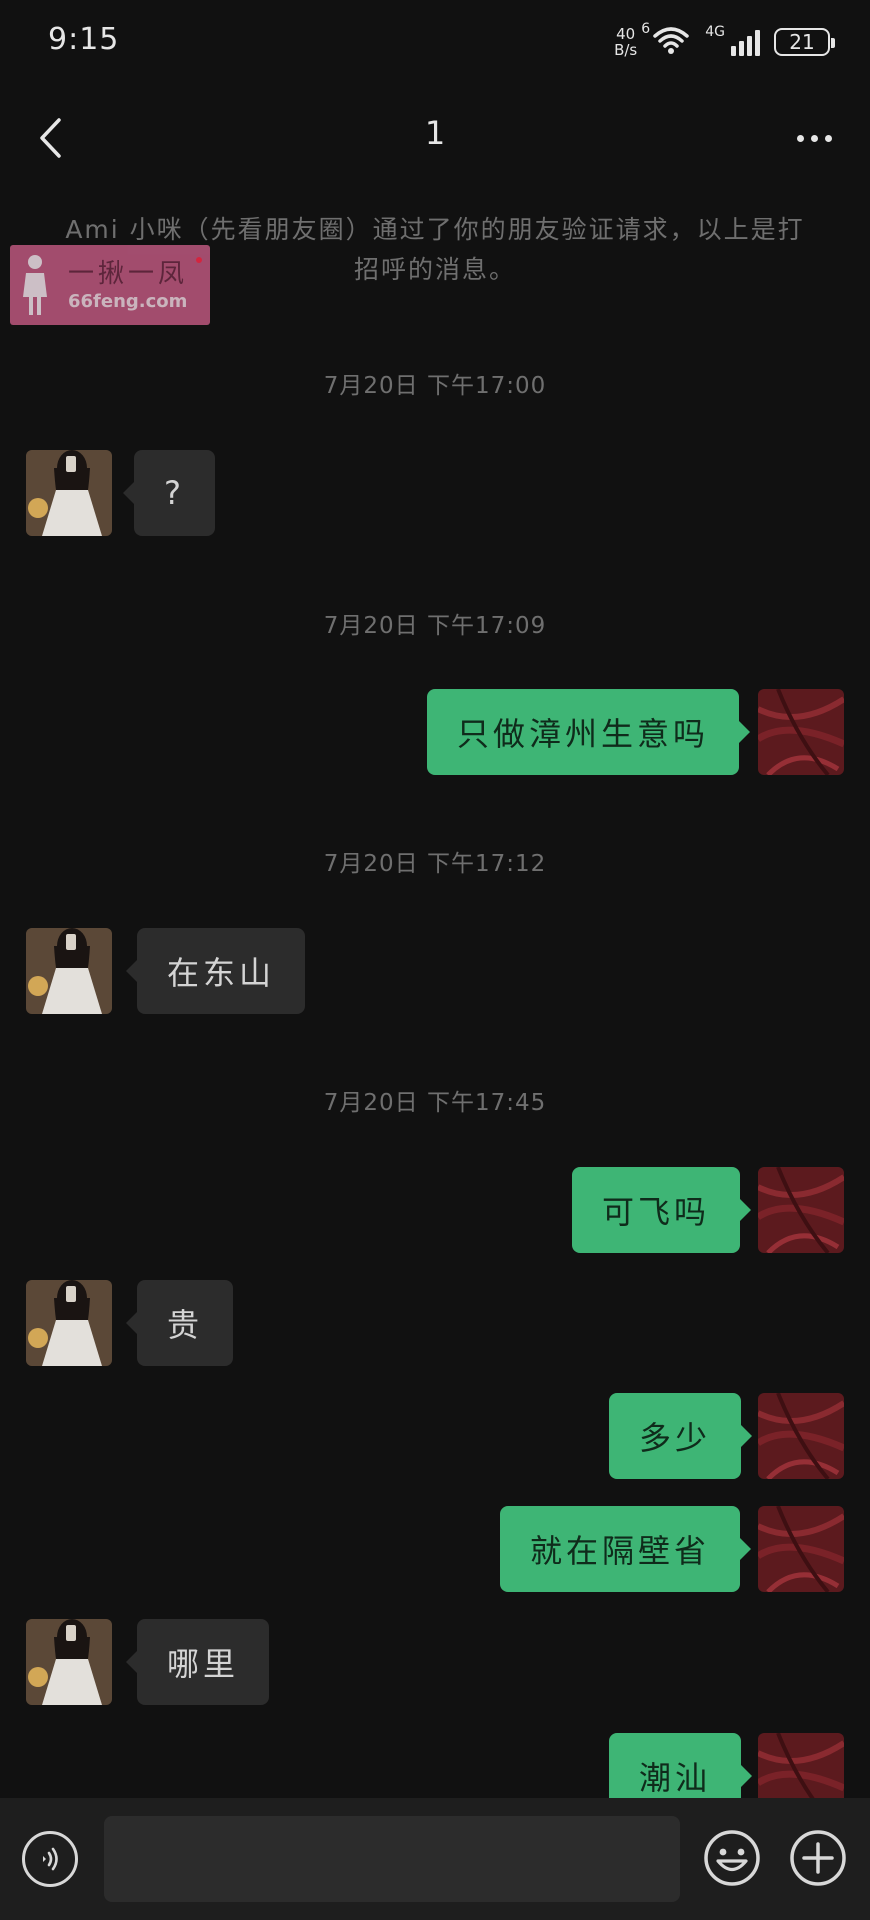 Image resolution: width=870 pixels, height=1920 pixels. What do you see at coordinates (715, 32) in the screenshot?
I see `lte-tag: 4G` at bounding box center [715, 32].